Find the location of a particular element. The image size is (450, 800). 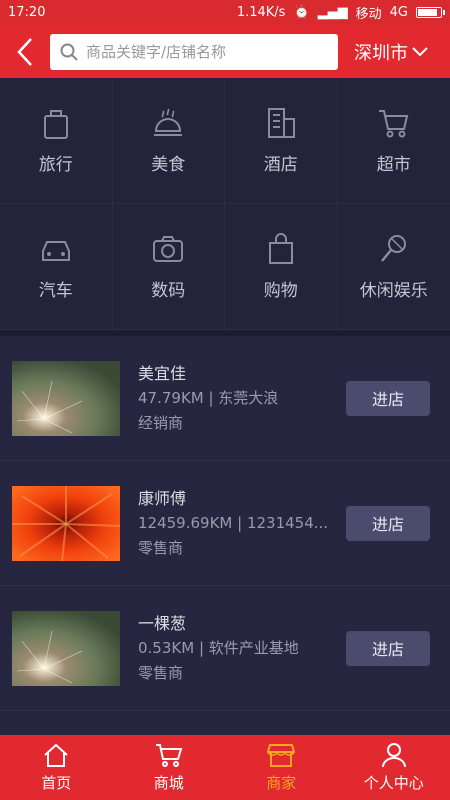

category-label: 超市 is located at coordinates (393, 165).